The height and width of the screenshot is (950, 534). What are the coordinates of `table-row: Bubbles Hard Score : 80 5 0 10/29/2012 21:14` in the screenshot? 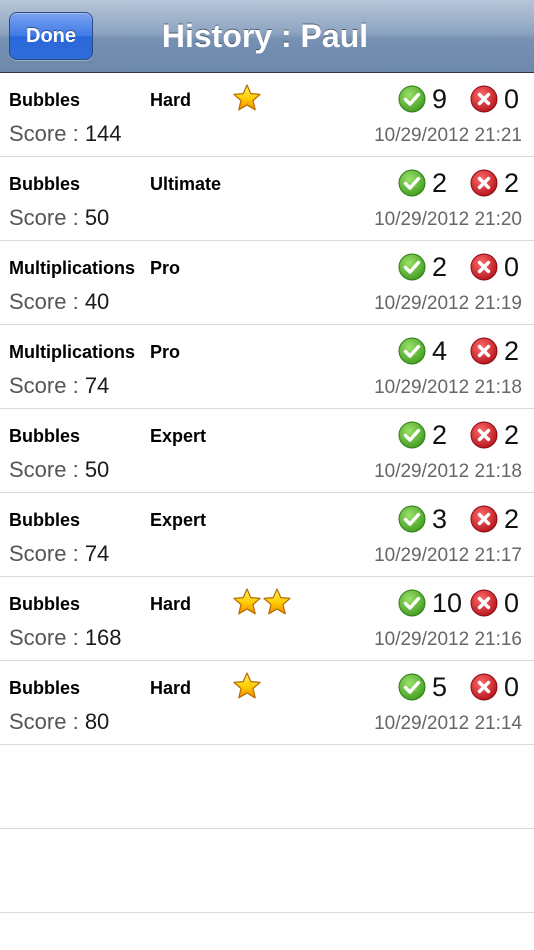 It's located at (267, 703).